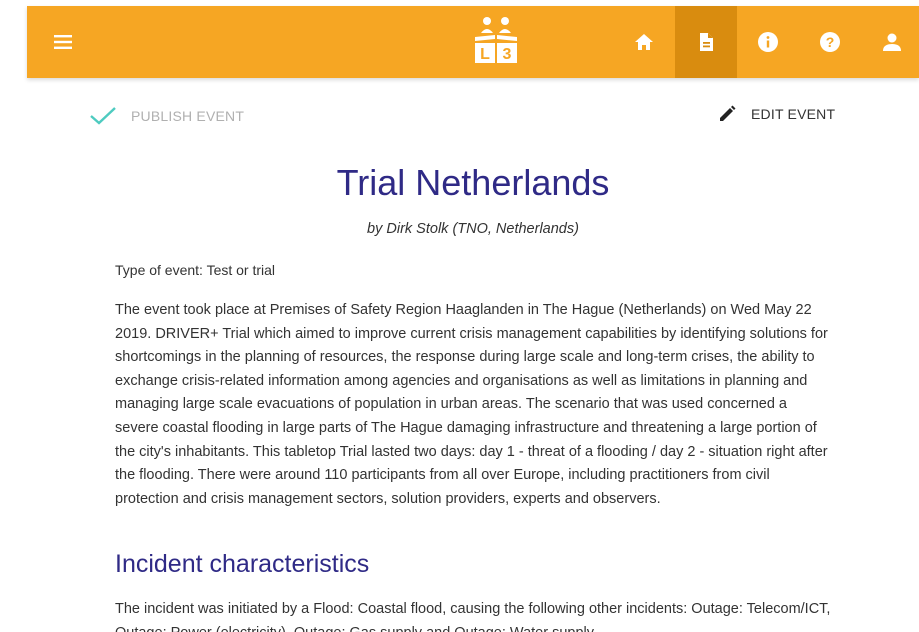  Describe the element at coordinates (768, 42) in the screenshot. I see `info-icon` at that location.